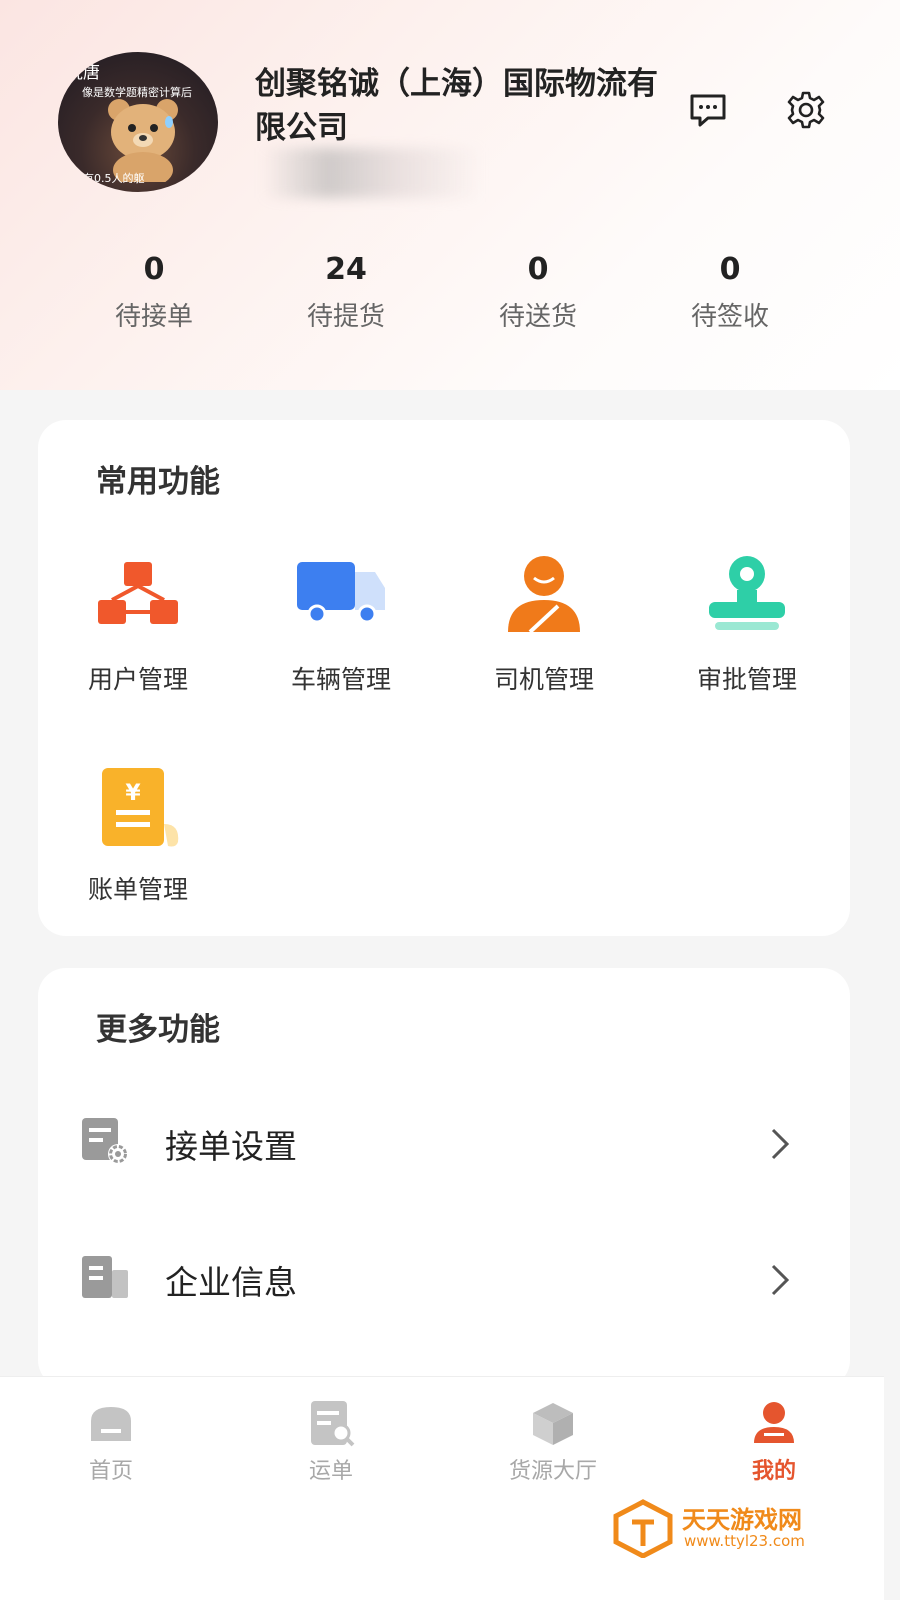 The image size is (900, 1600). I want to click on building-icon, so click(105, 1277).